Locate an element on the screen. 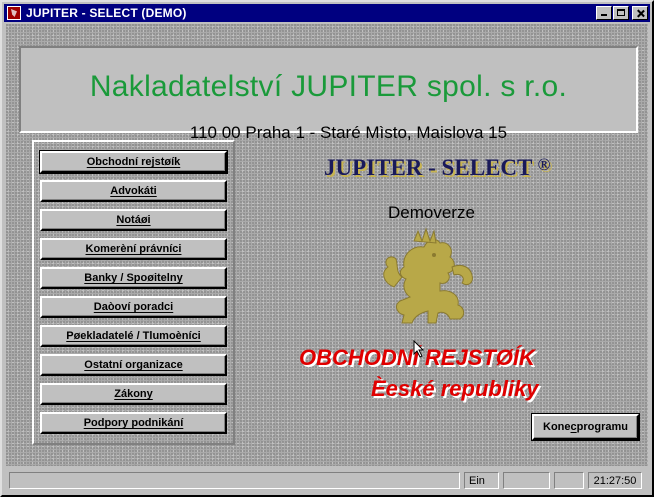  maximize-icon is located at coordinates (621, 13).